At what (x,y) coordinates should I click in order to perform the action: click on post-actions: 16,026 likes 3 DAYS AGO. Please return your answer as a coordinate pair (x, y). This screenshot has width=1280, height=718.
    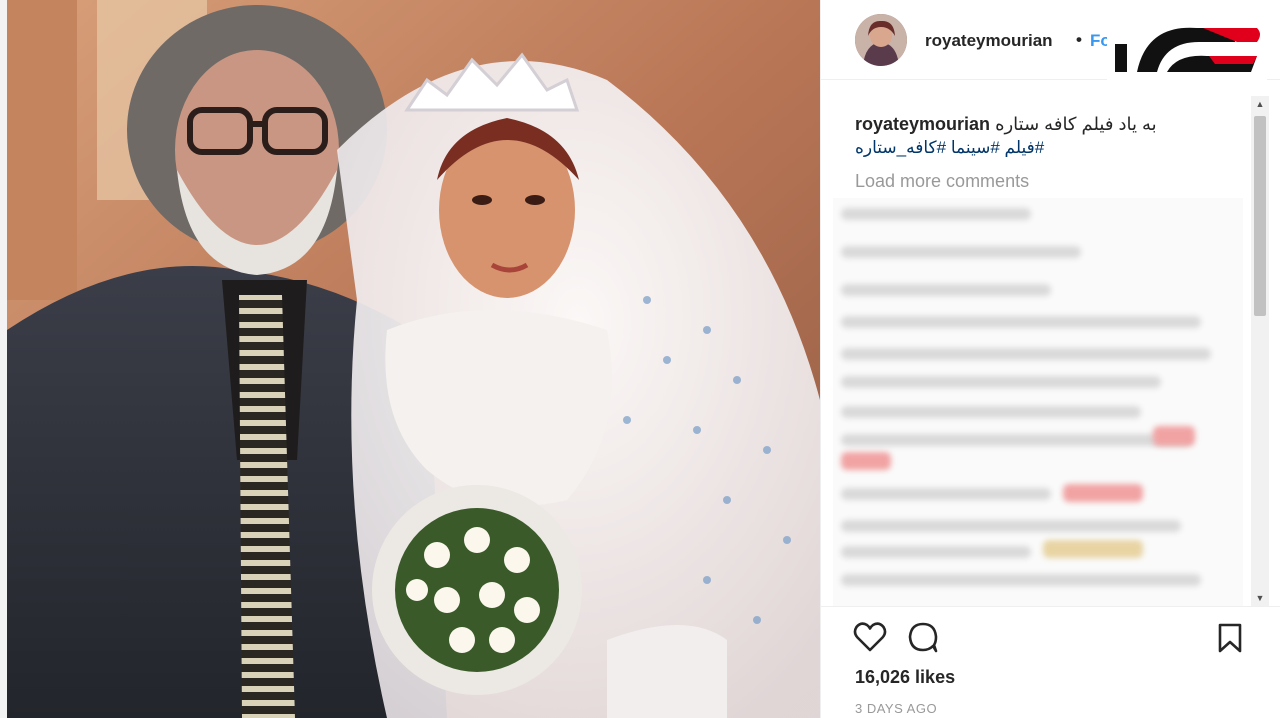
    Looking at the image, I should click on (1050, 662).